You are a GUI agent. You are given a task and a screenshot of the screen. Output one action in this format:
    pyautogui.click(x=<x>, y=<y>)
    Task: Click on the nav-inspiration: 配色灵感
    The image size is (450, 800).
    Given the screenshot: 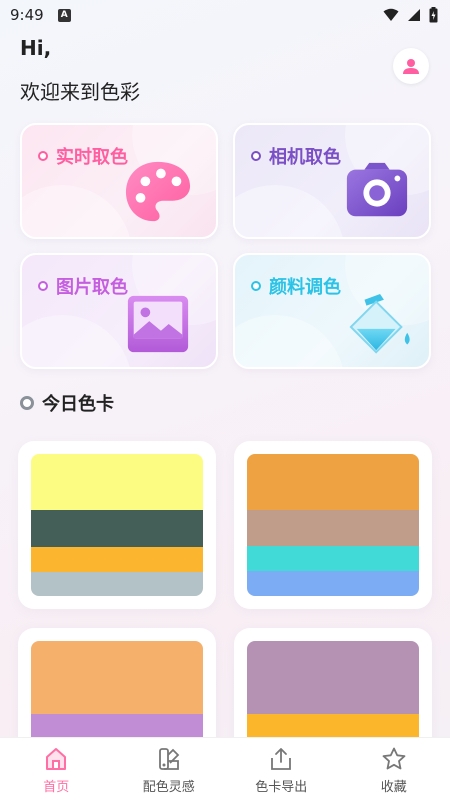 What is the action you would take?
    pyautogui.click(x=169, y=769)
    